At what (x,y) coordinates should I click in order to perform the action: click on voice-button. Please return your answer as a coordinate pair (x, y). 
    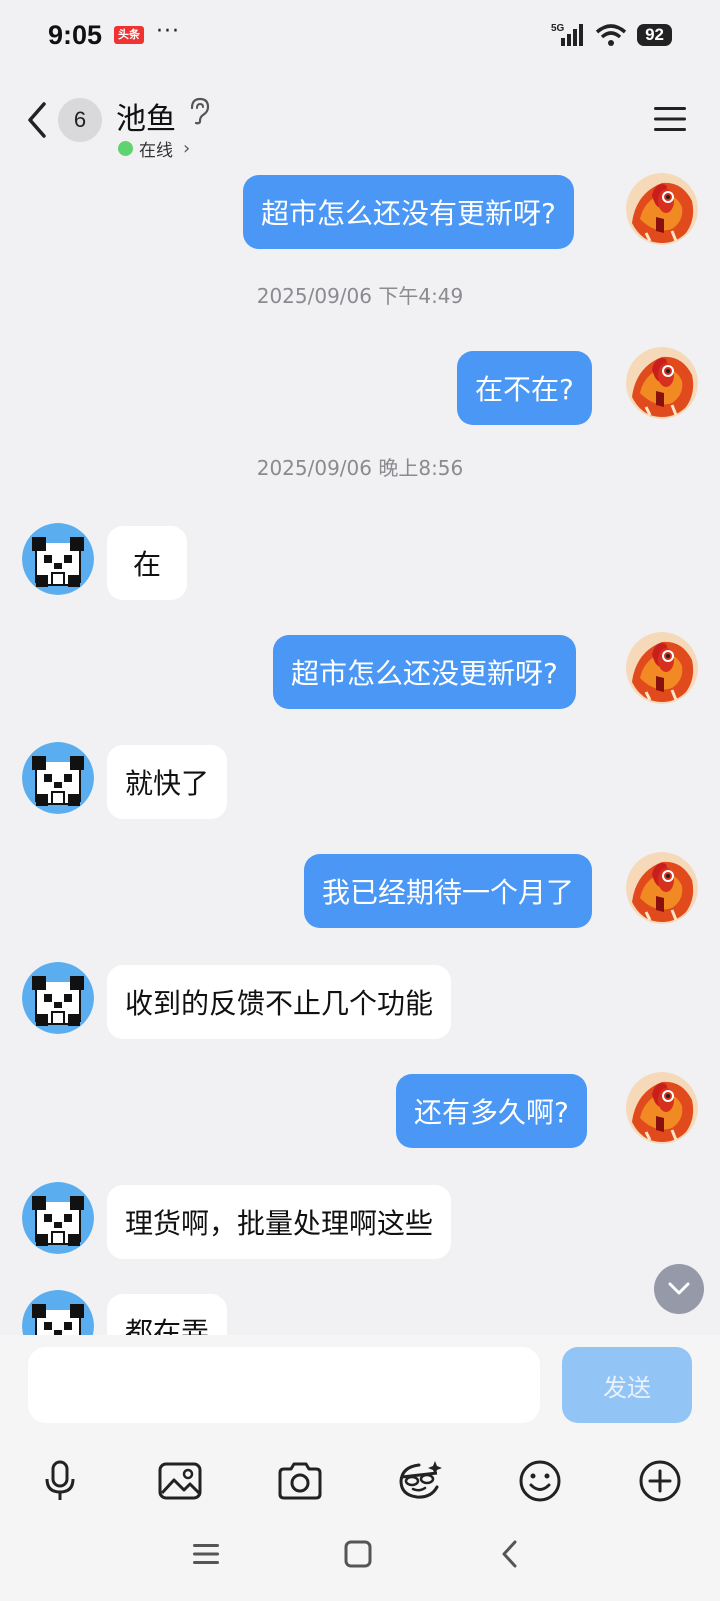
    Looking at the image, I should click on (60, 1481).